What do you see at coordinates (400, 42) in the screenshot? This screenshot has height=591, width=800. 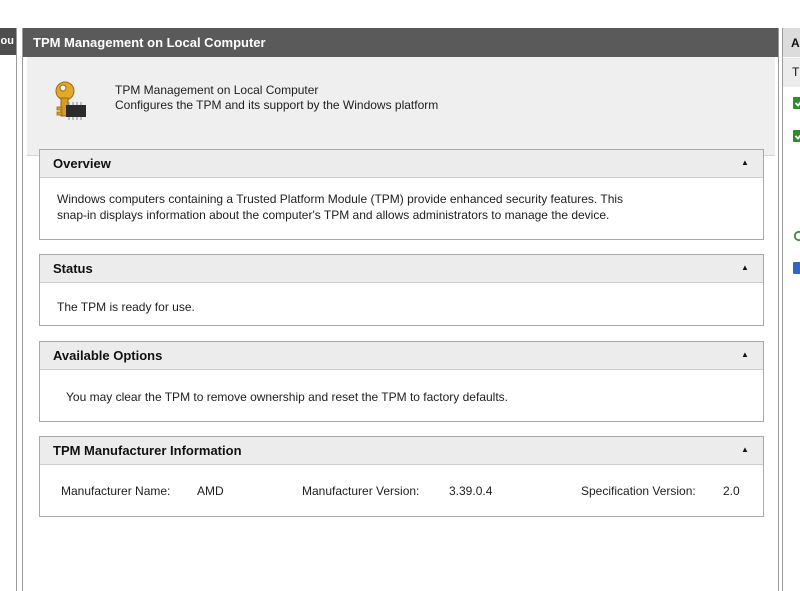 I see `pane-title: TPM Management on Local Computer` at bounding box center [400, 42].